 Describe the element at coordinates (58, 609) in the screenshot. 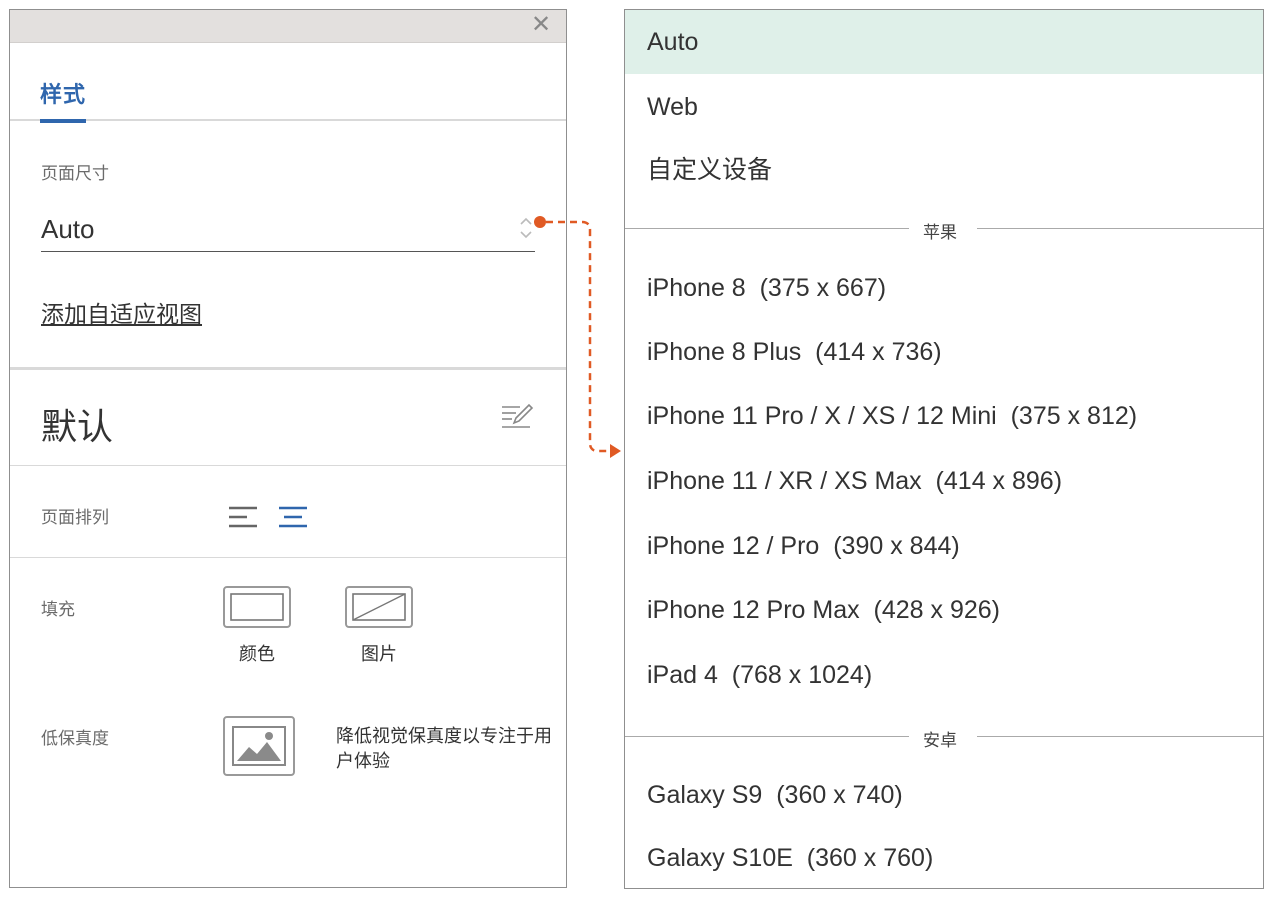

I see `fill-label: 填充` at that location.